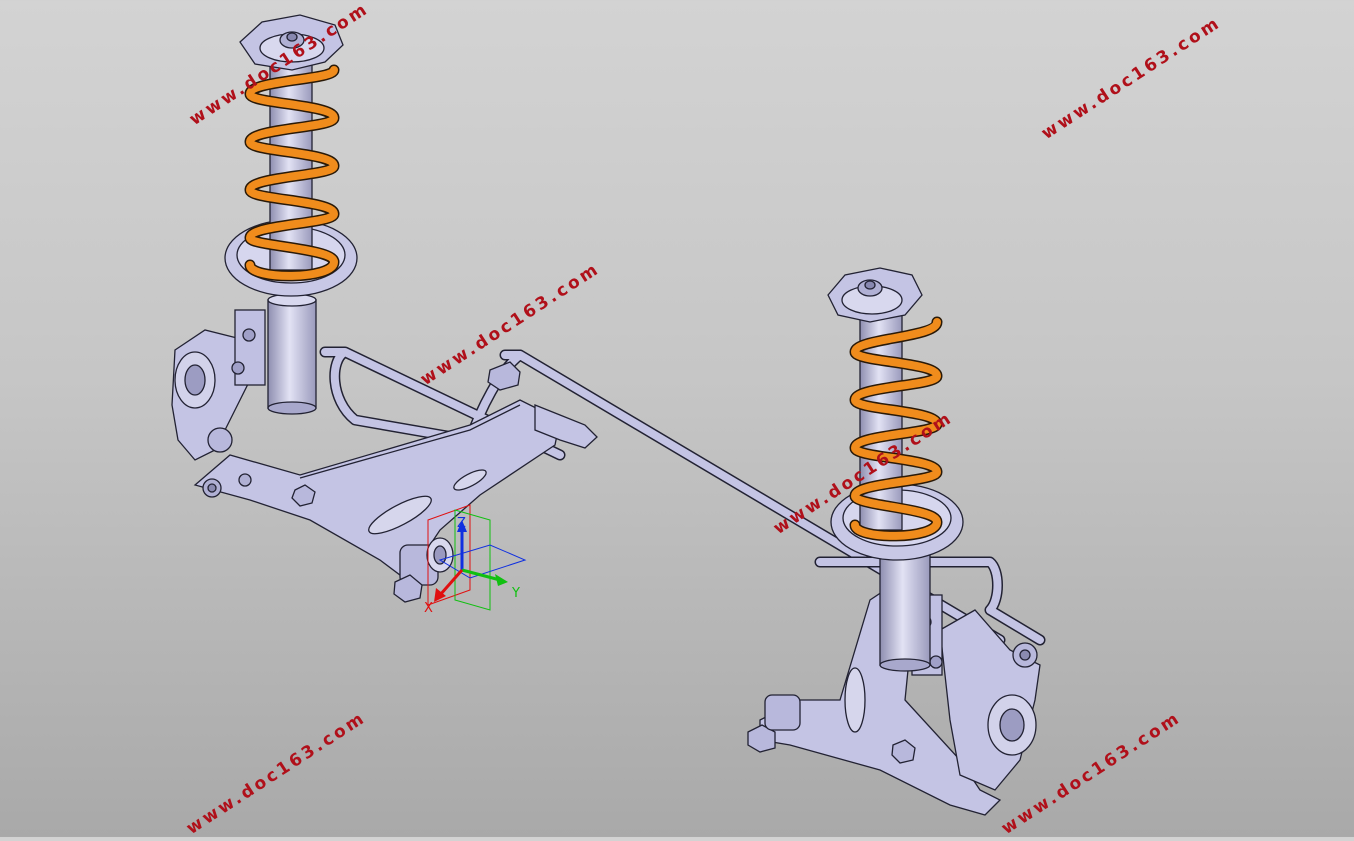 The width and height of the screenshot is (1354, 841). Describe the element at coordinates (218, 385) in the screenshot. I see `left-steering-knuckle` at that location.